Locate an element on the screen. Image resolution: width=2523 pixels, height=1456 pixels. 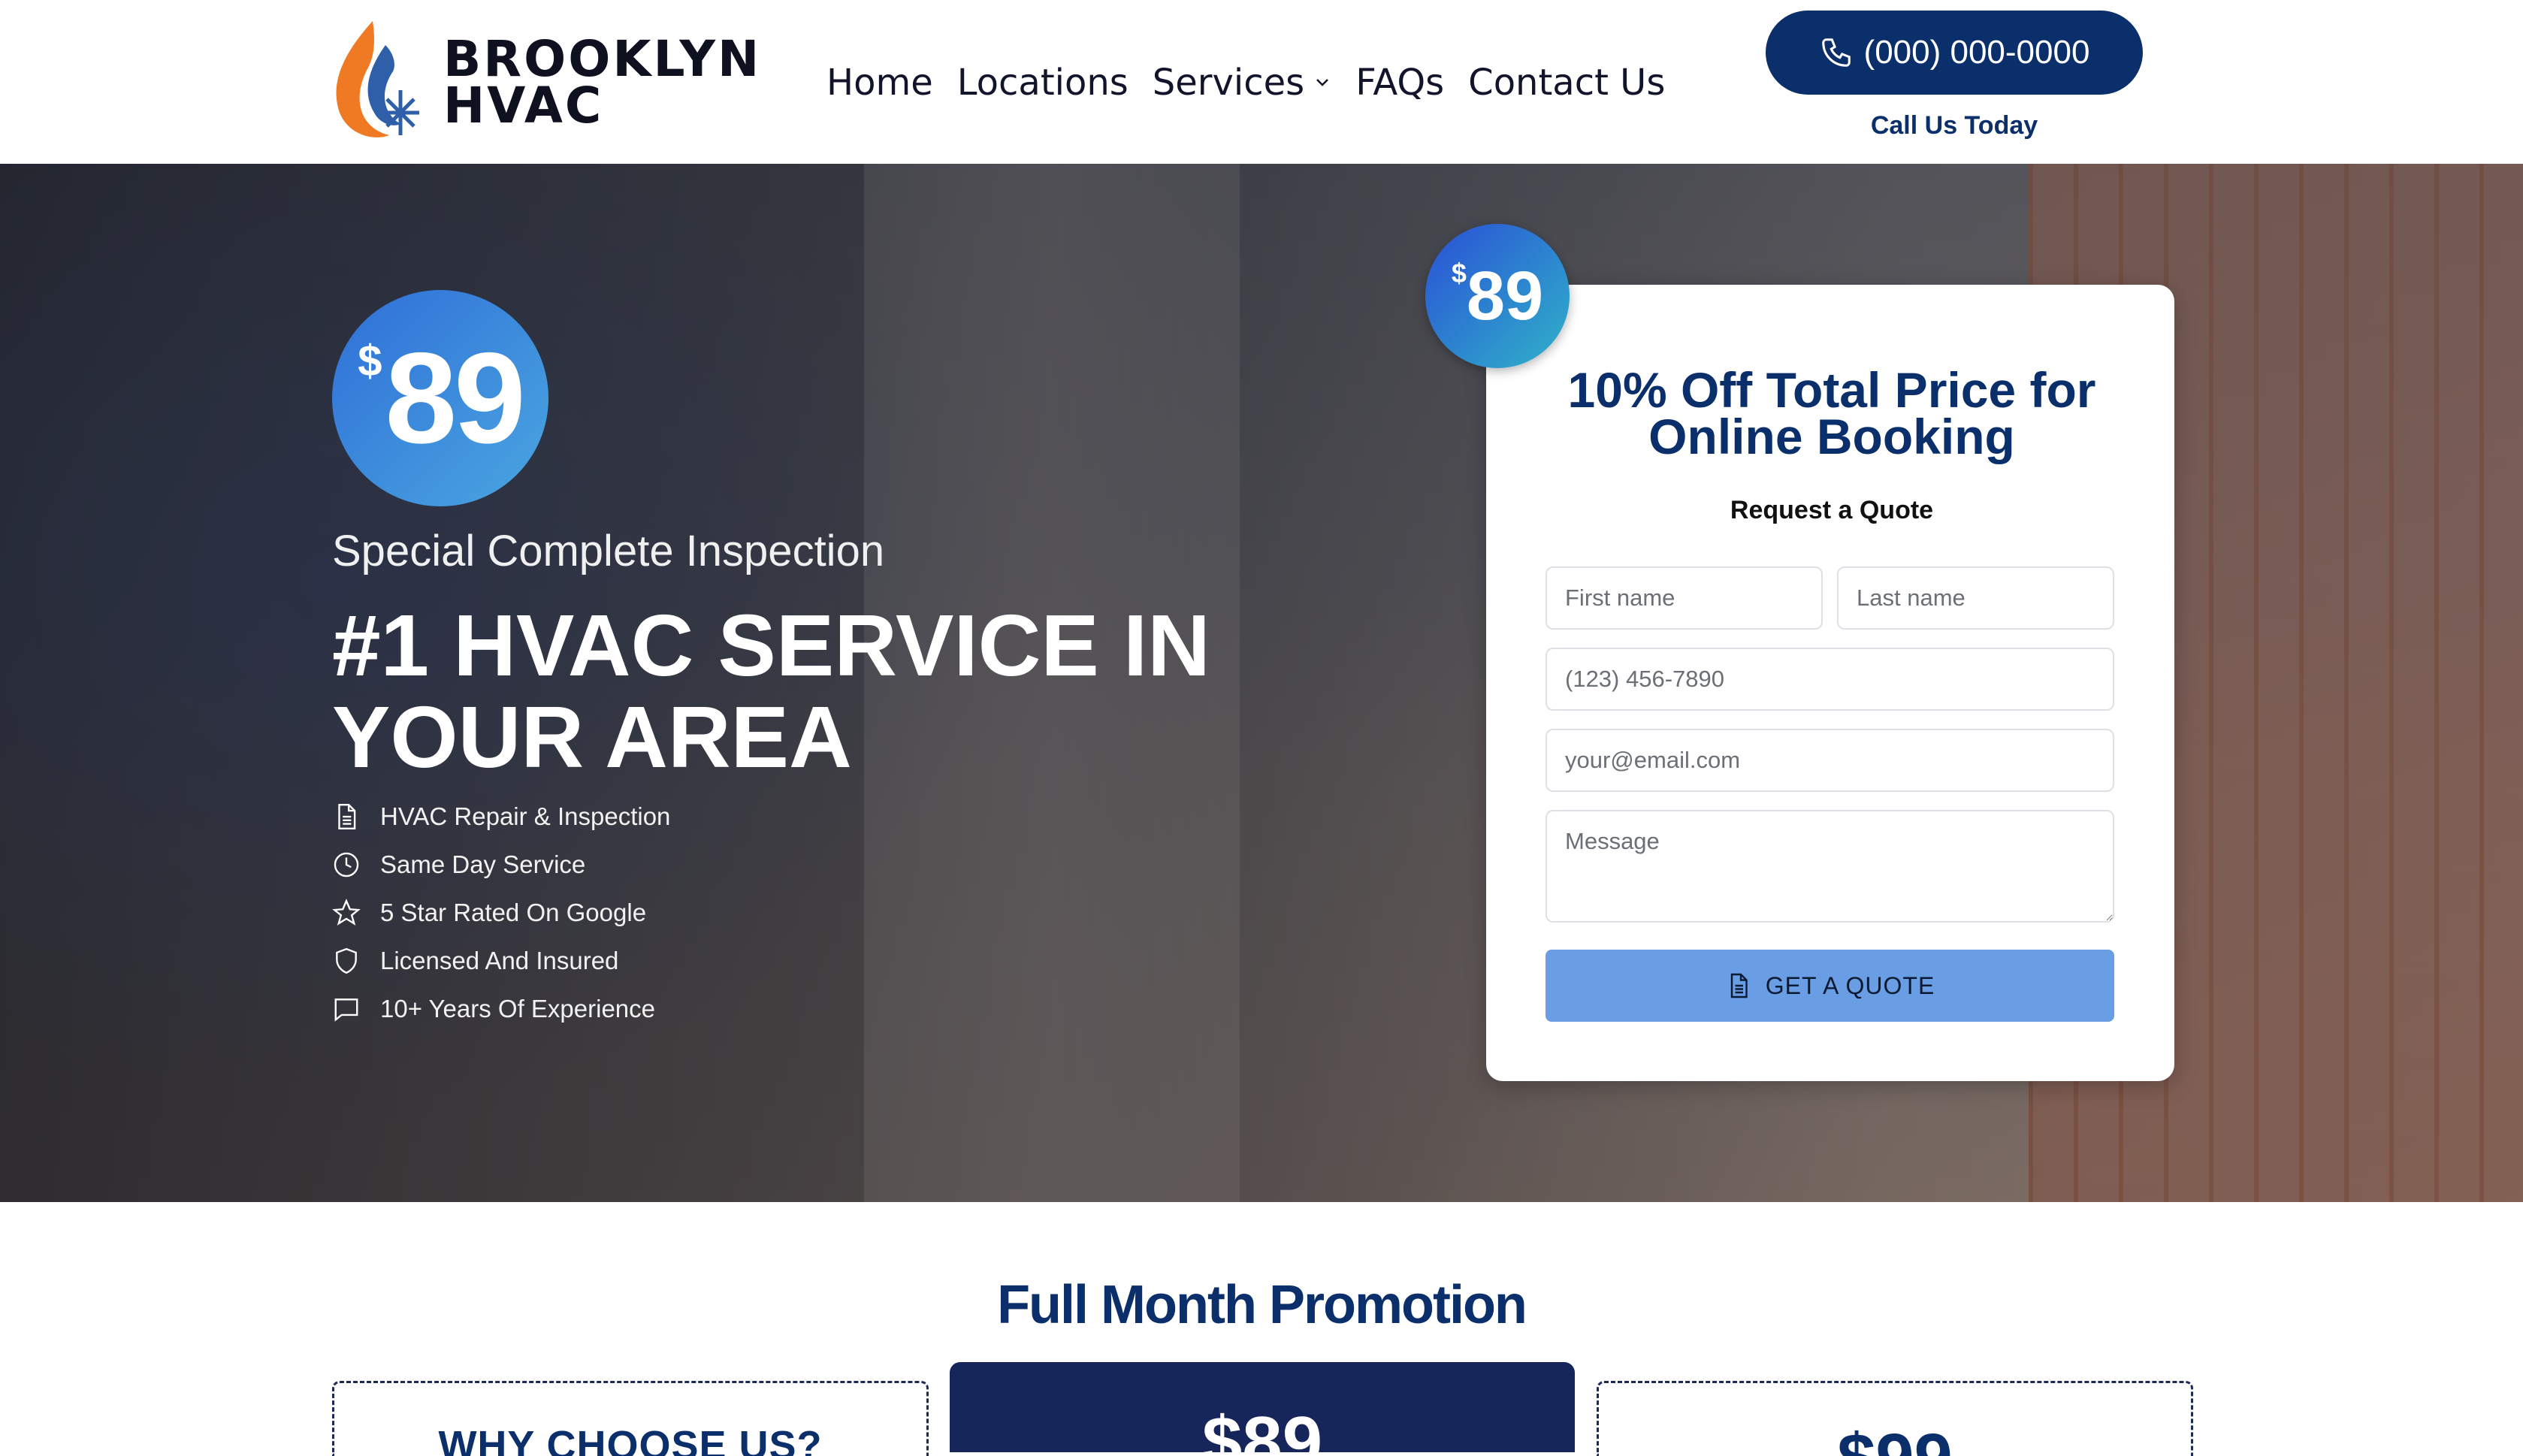
email-field is located at coordinates (1830, 760).